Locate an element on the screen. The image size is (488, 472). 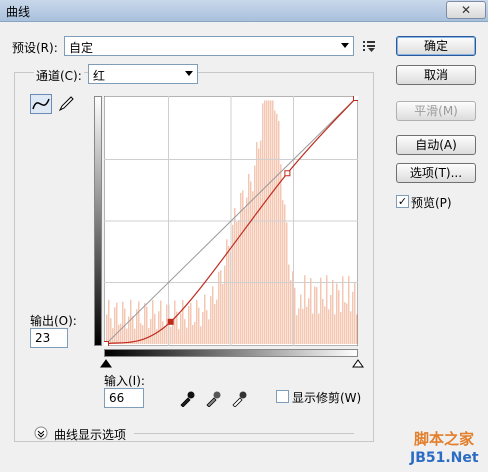
watermark-line1: 脚本之家 is located at coordinates (444, 439).